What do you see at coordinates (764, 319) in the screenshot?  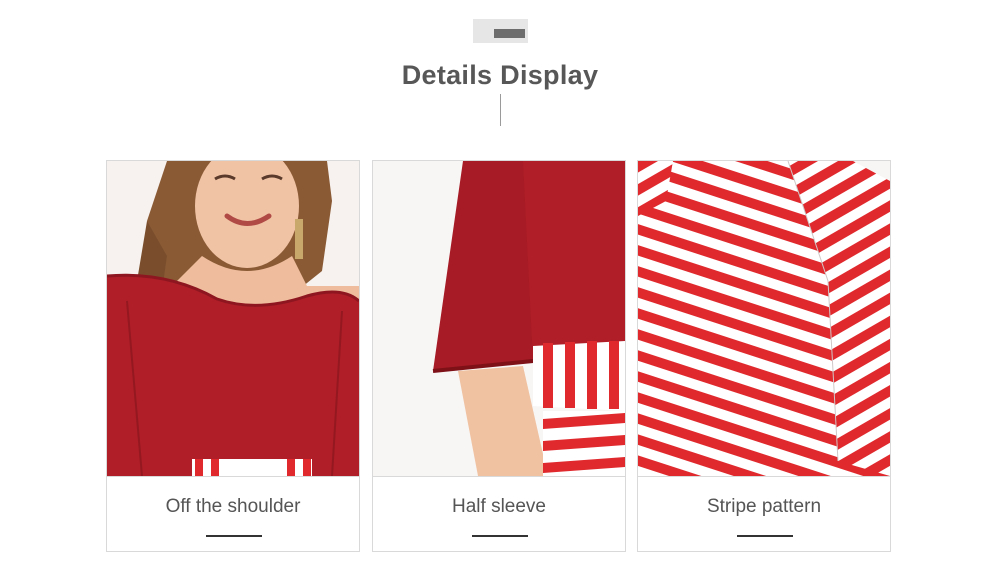 I see `detail-photo-stripe-pattern` at bounding box center [764, 319].